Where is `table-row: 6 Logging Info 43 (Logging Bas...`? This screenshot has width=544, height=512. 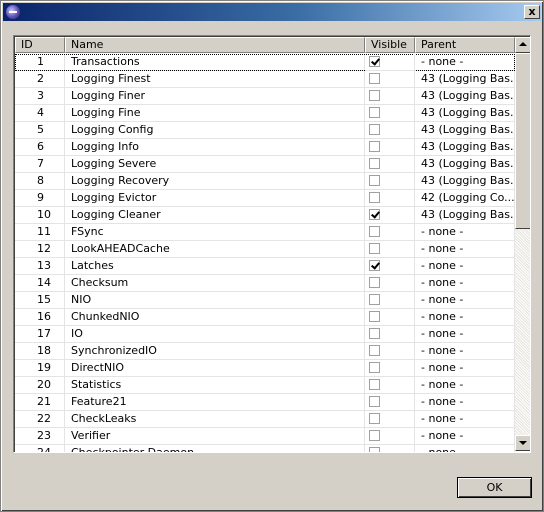 table-row: 6 Logging Info 43 (Logging Bas... is located at coordinates (265, 147).